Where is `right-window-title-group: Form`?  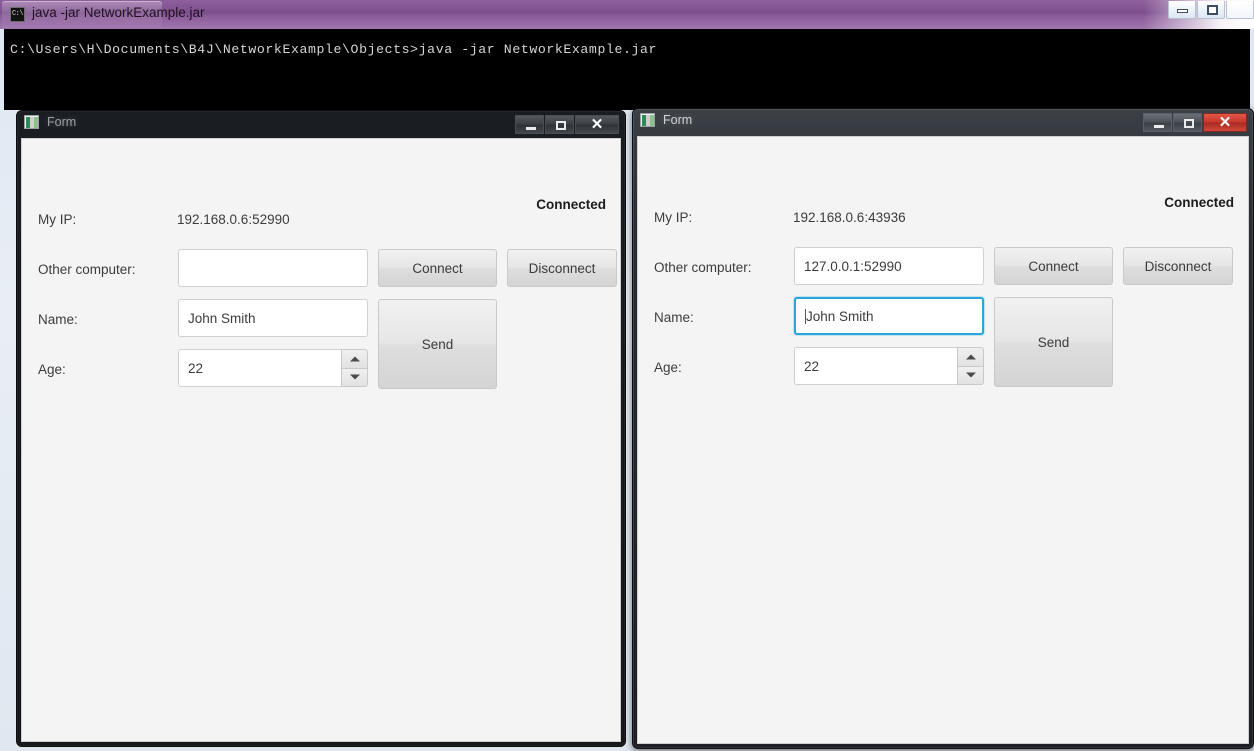
right-window-title-group: Form is located at coordinates (666, 120).